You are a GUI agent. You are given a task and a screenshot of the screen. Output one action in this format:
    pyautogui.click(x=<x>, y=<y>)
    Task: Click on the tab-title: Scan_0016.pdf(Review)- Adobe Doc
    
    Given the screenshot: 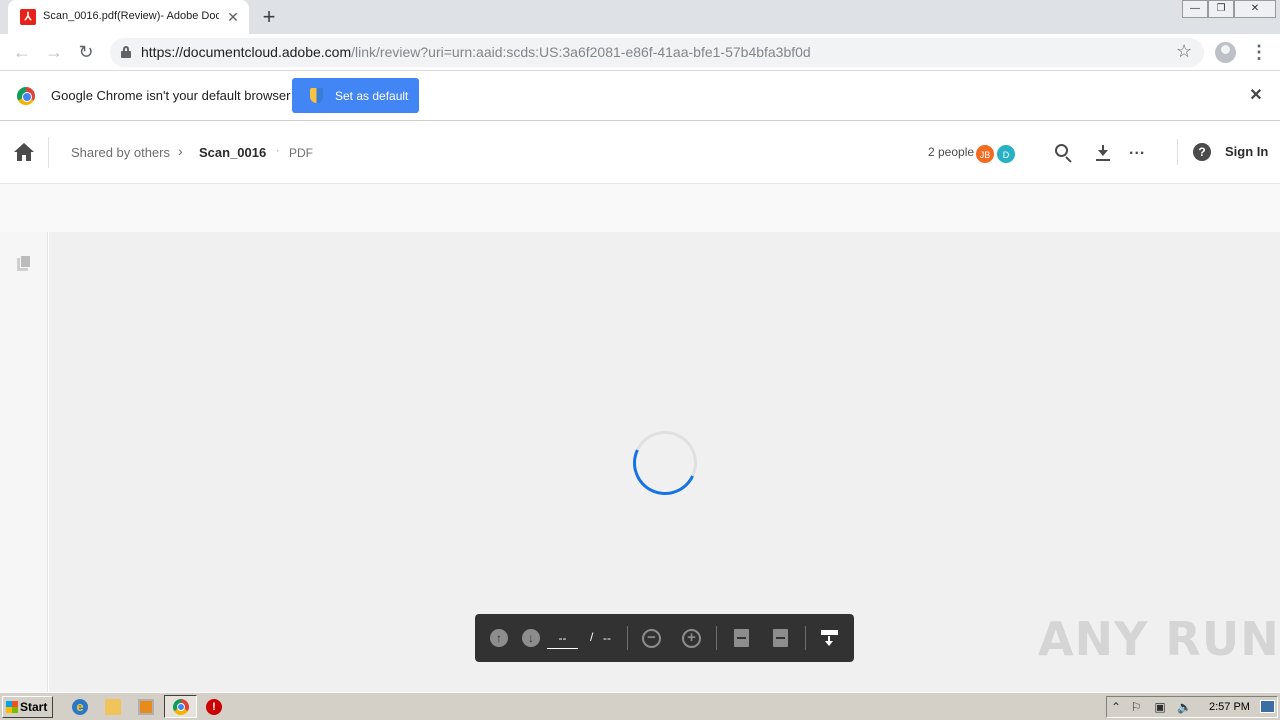 What is the action you would take?
    pyautogui.click(x=131, y=16)
    